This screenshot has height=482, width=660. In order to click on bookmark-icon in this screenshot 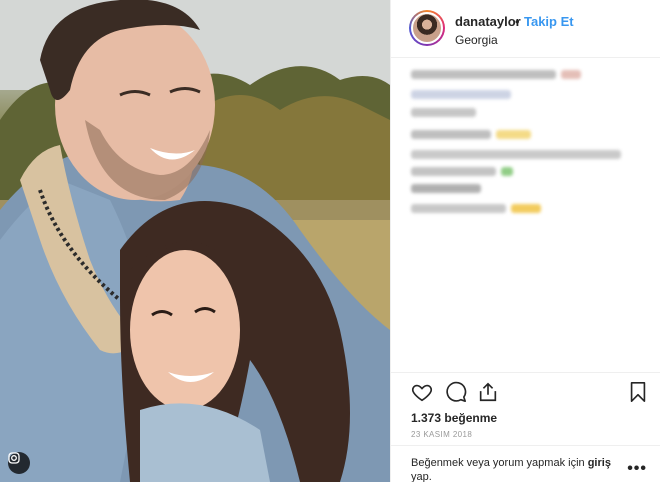, I will do `click(638, 392)`.